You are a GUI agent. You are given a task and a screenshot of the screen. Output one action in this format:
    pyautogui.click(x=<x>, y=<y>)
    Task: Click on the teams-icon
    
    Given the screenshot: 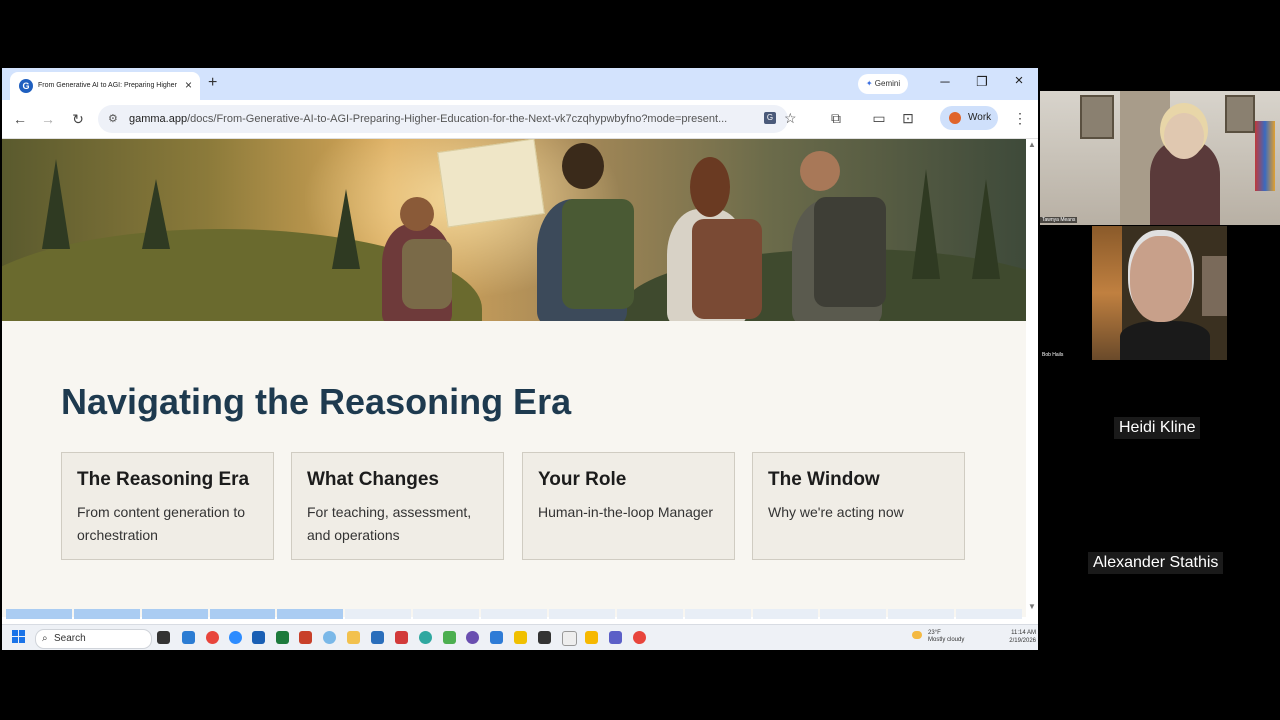 What is the action you would take?
    pyautogui.click(x=615, y=637)
    